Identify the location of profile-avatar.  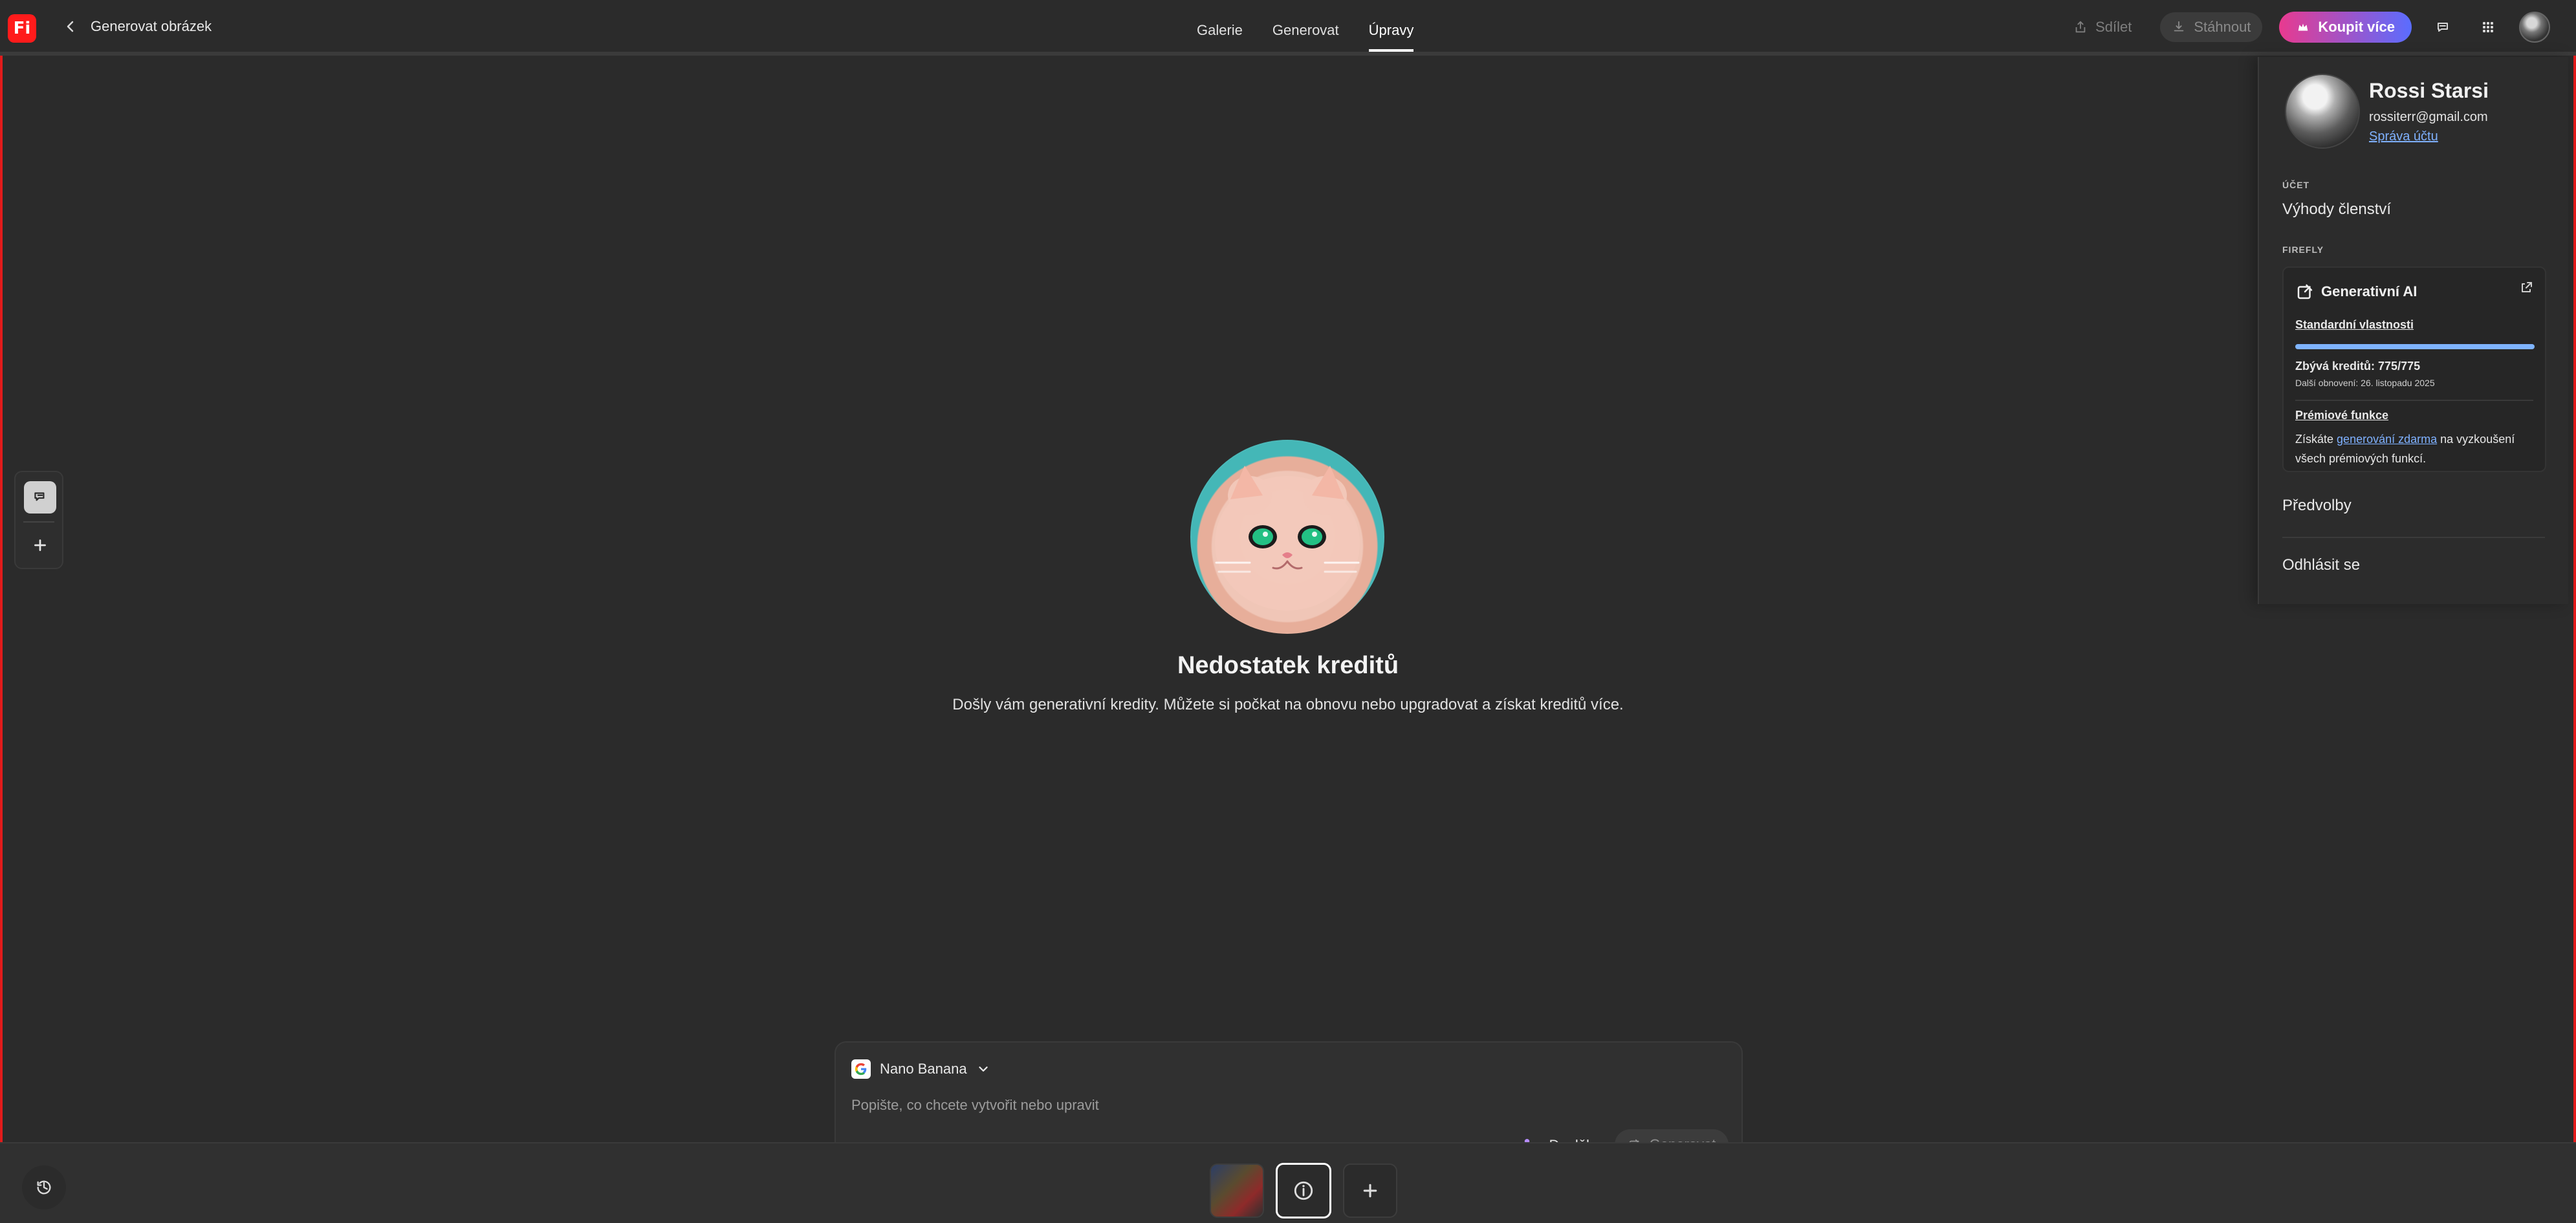
(2534, 27).